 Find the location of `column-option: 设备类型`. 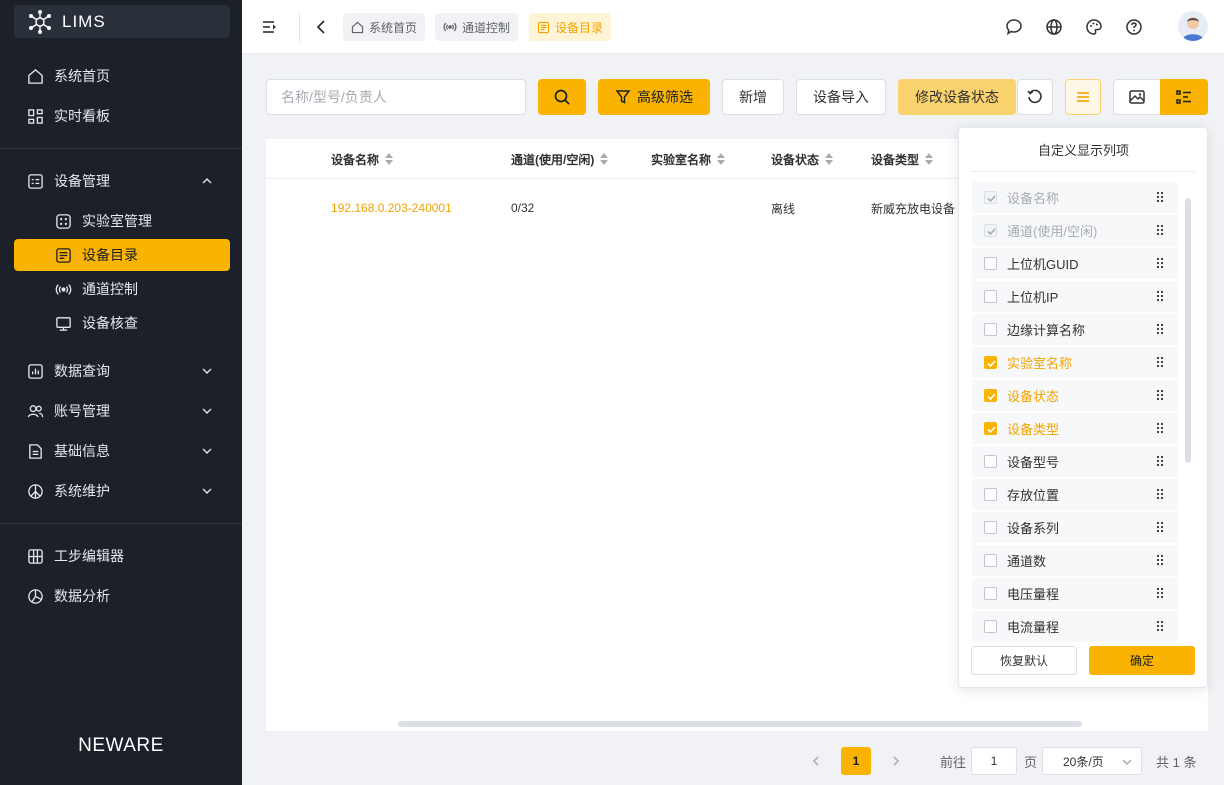

column-option: 设备类型 is located at coordinates (1075, 428).